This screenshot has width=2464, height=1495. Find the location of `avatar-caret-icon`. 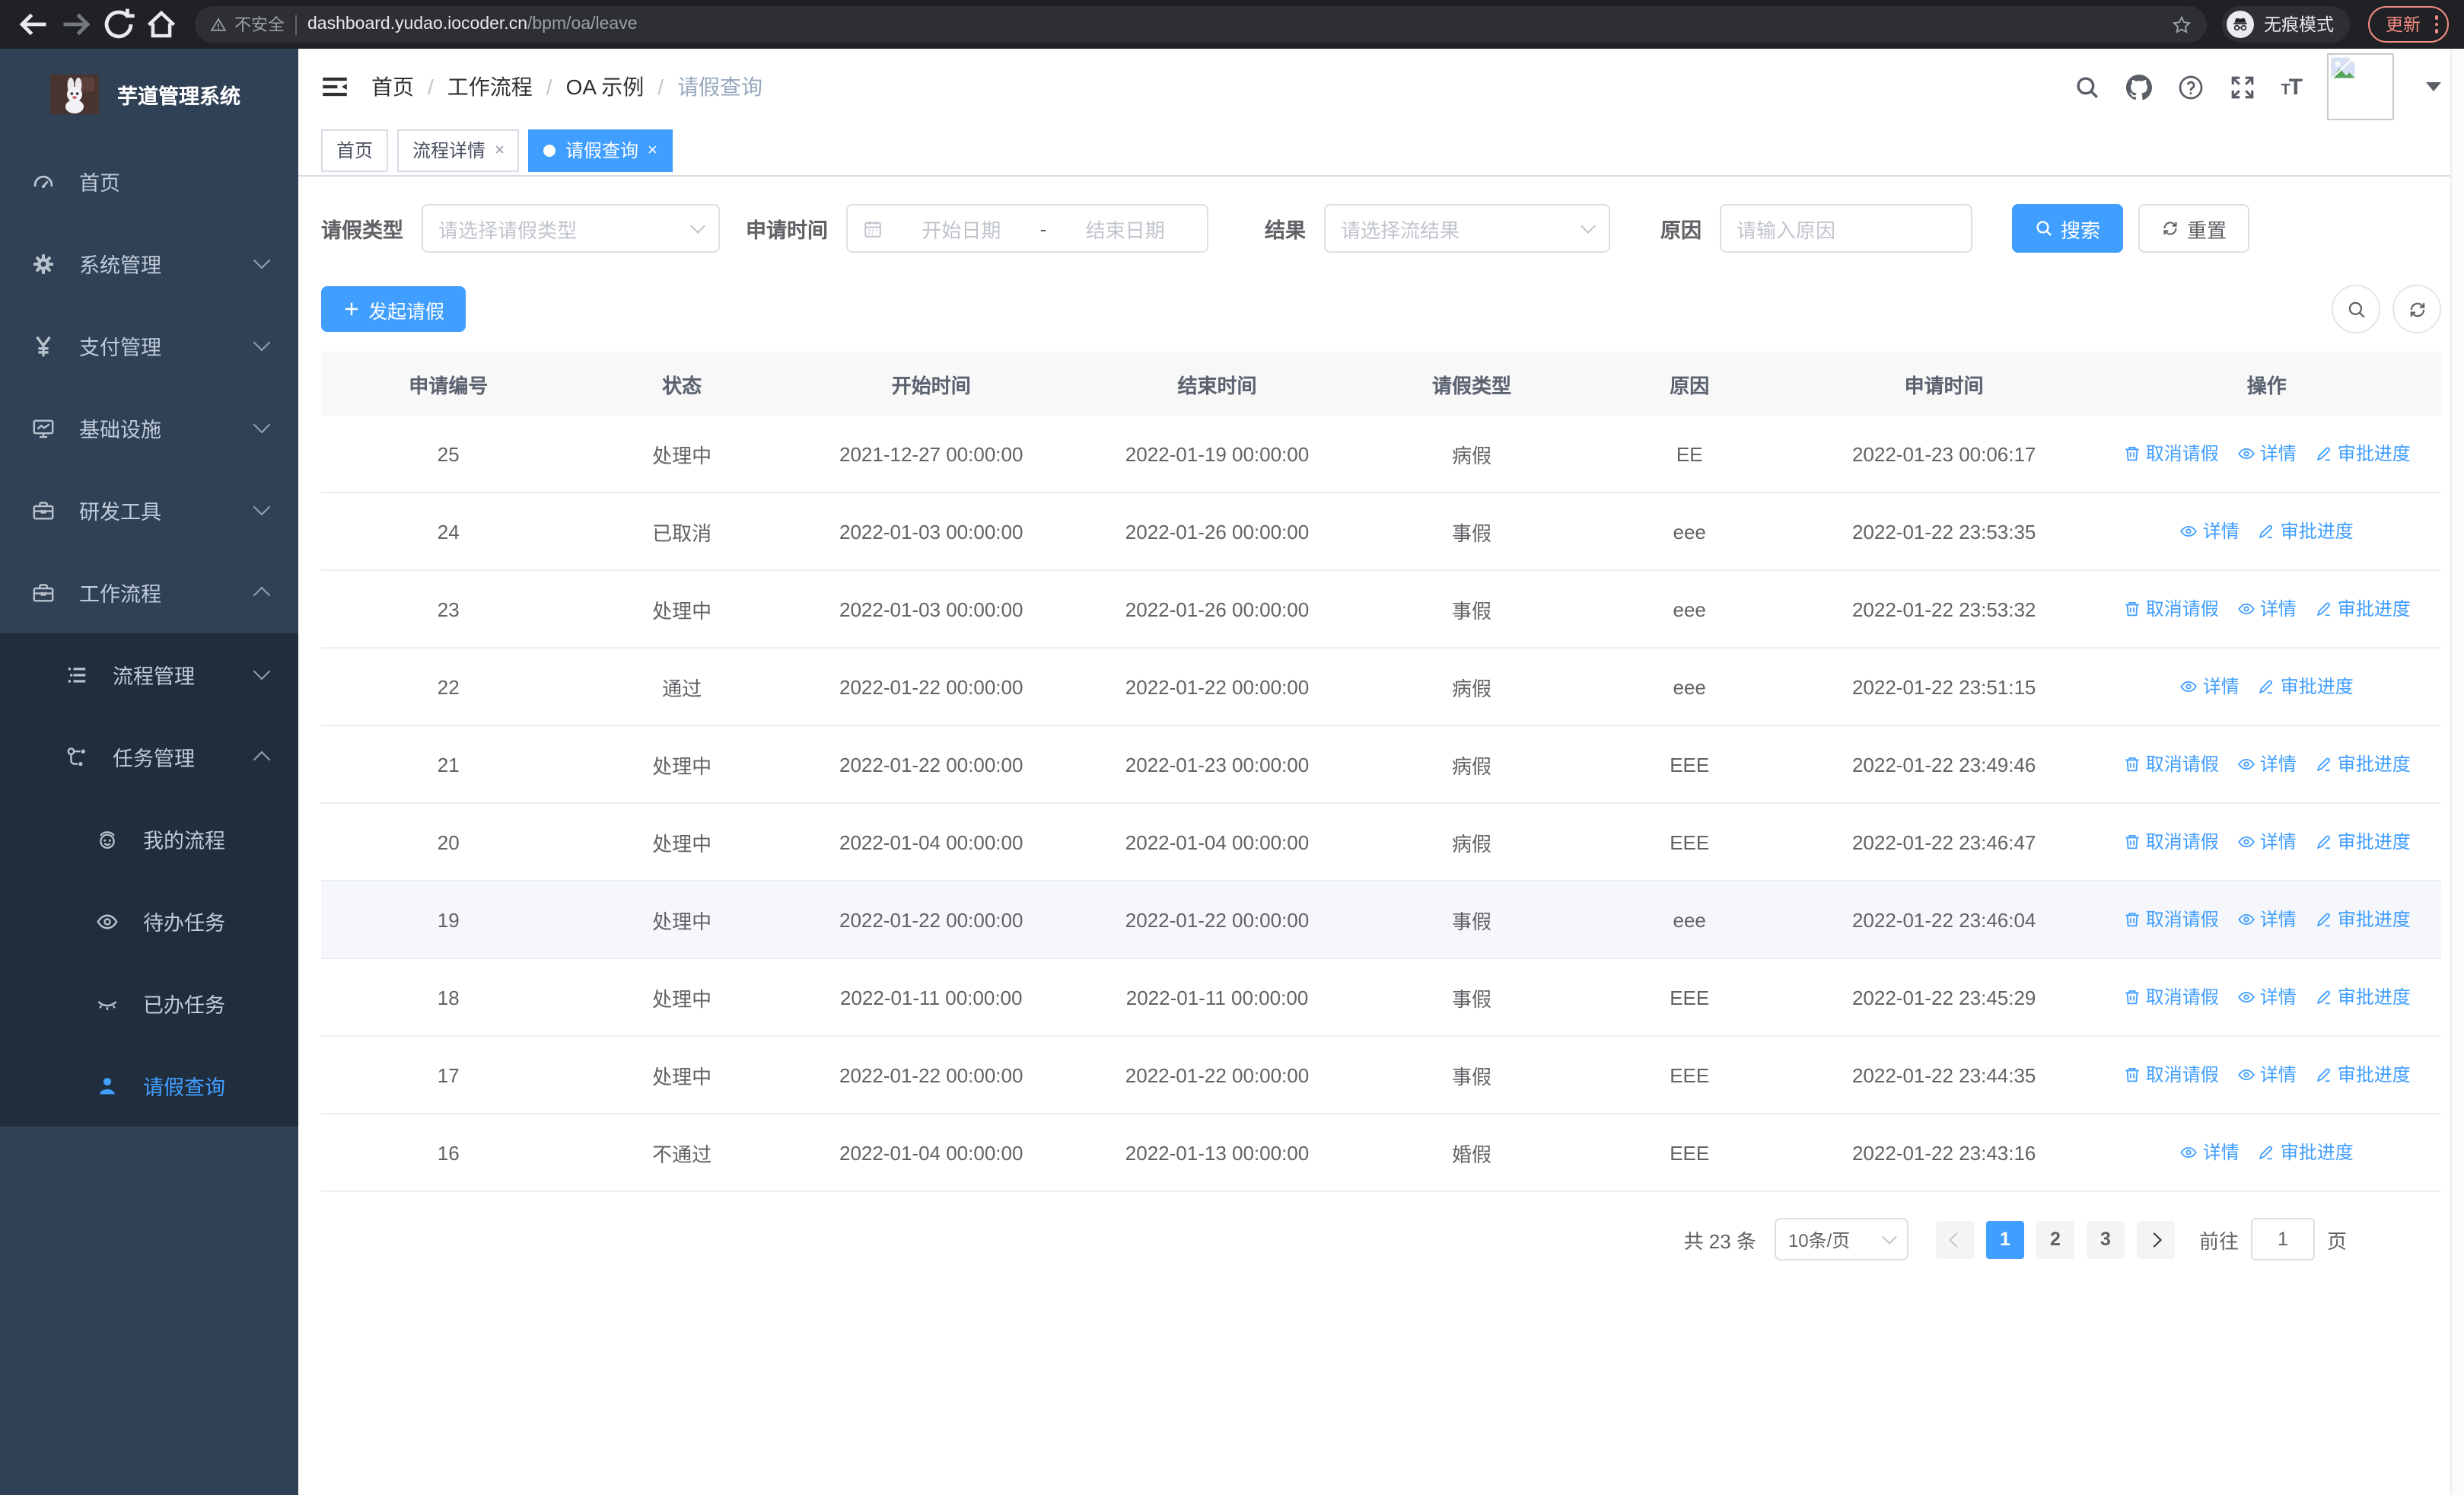

avatar-caret-icon is located at coordinates (2433, 87).